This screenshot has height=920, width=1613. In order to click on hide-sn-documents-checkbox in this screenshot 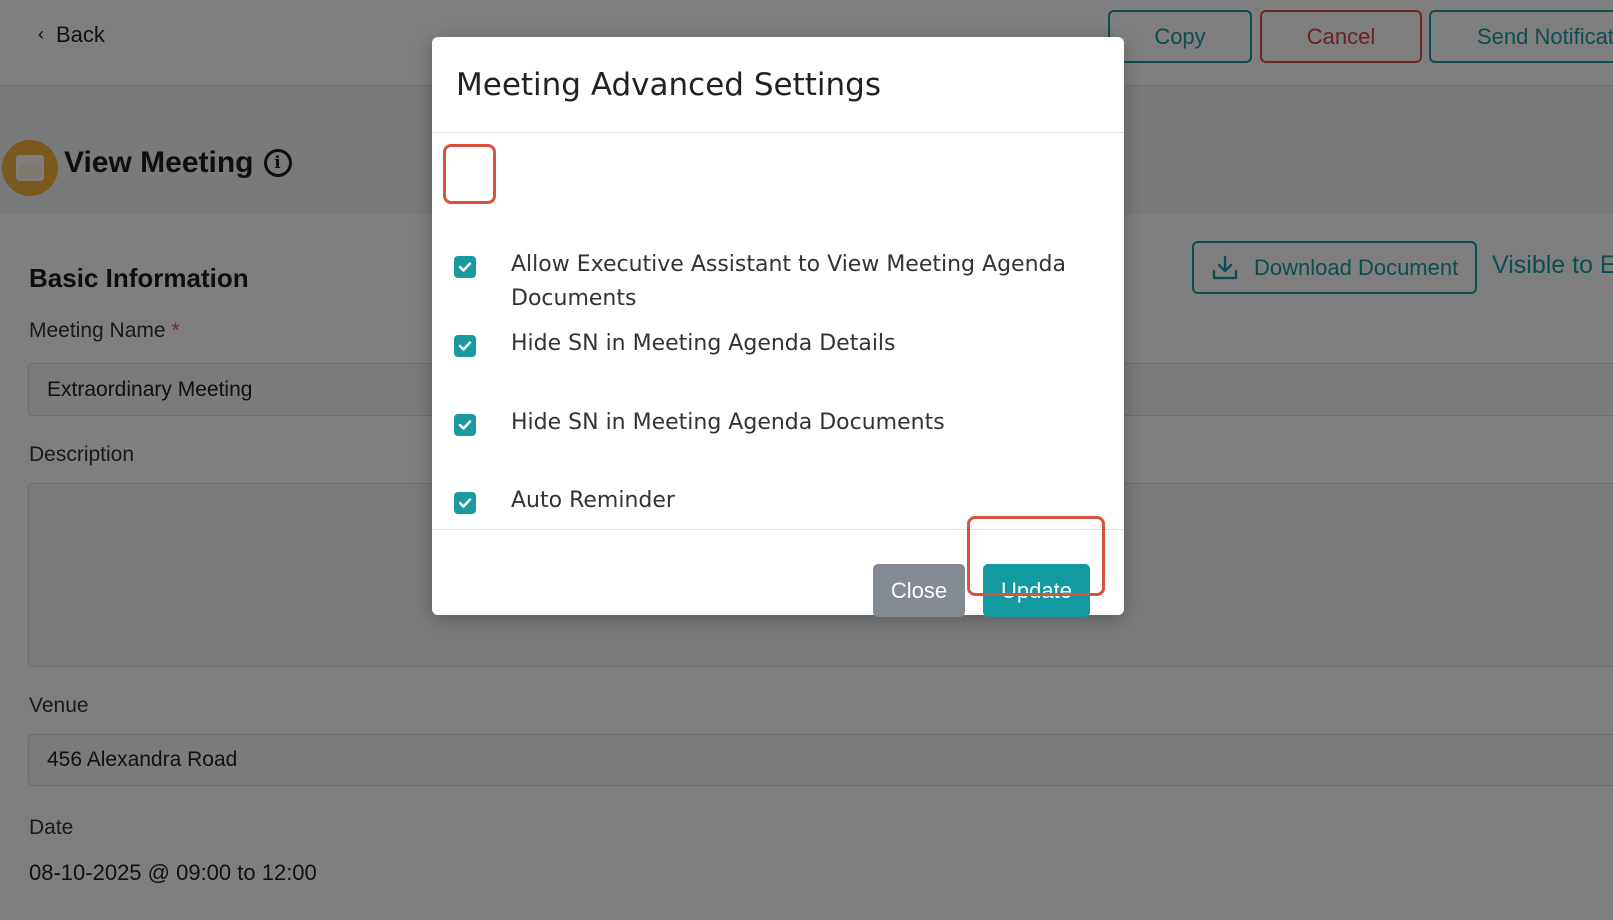, I will do `click(465, 425)`.